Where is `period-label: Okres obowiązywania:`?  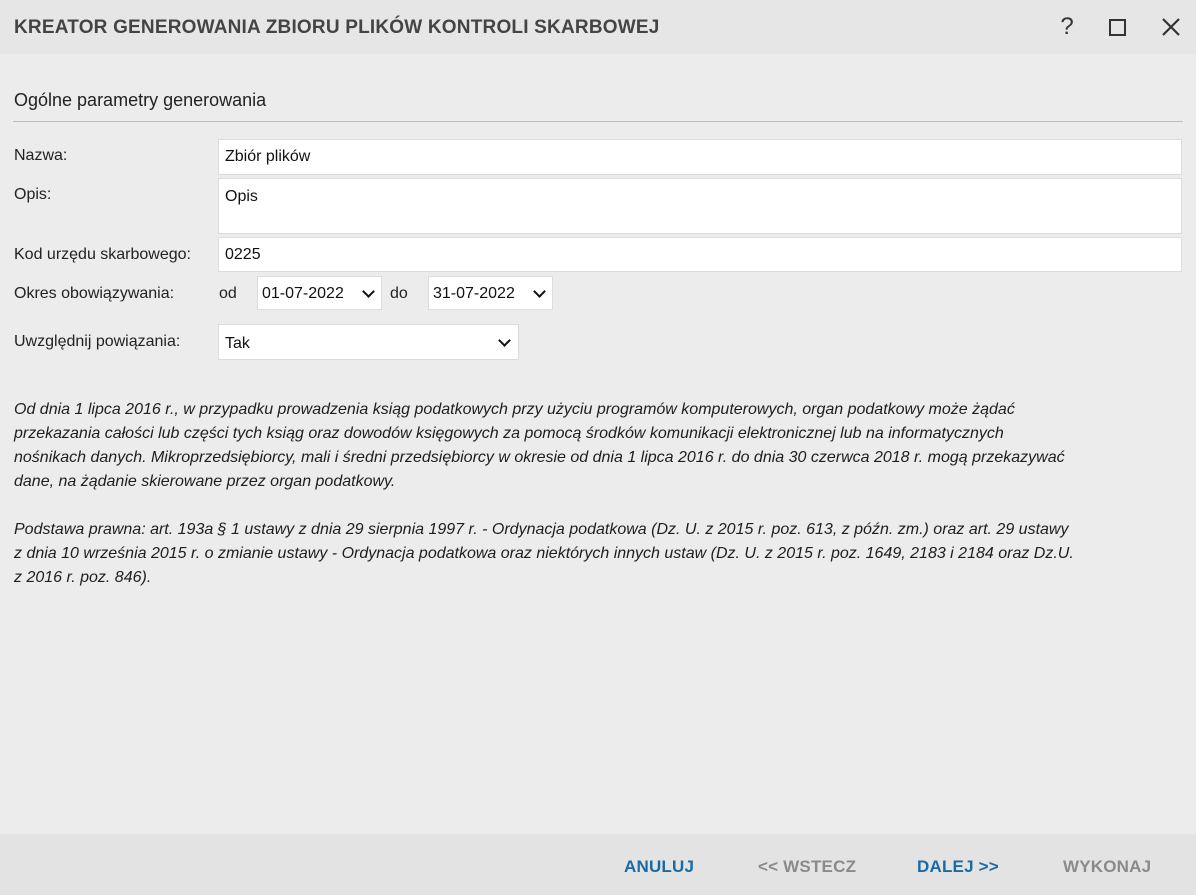 period-label: Okres obowiązywania: is located at coordinates (94, 293).